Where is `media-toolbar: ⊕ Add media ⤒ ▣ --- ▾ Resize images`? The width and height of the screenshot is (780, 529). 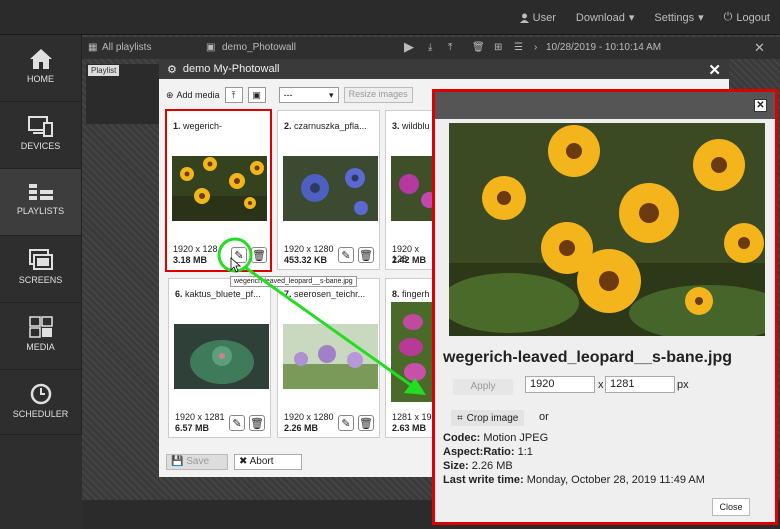 media-toolbar: ⊕ Add media ⤒ ▣ --- ▾ Resize images is located at coordinates (289, 95).